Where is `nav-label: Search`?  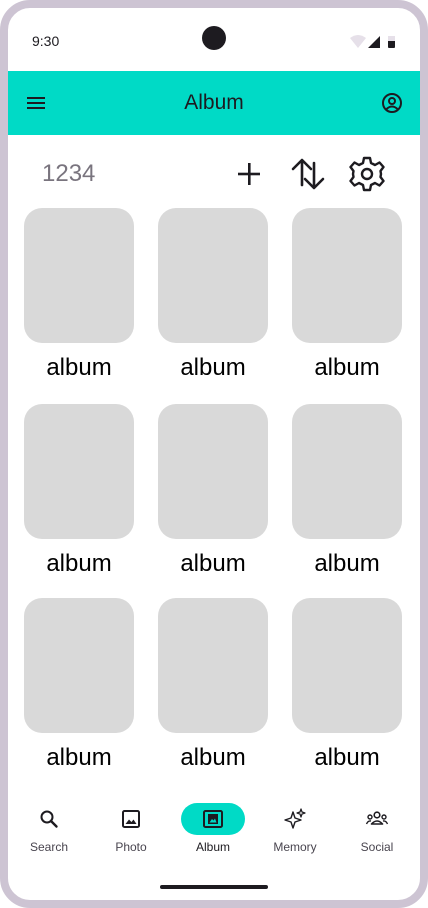
nav-label: Search is located at coordinates (49, 847).